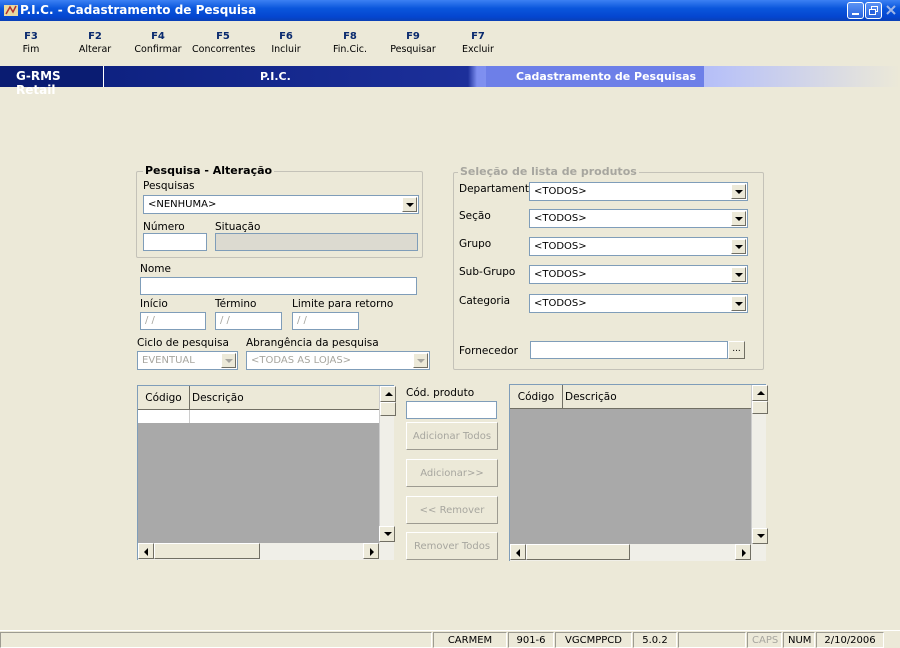 The image size is (900, 648). What do you see at coordinates (478, 43) in the screenshot?
I see `toolbar-button-excluir: F7 Excluir` at bounding box center [478, 43].